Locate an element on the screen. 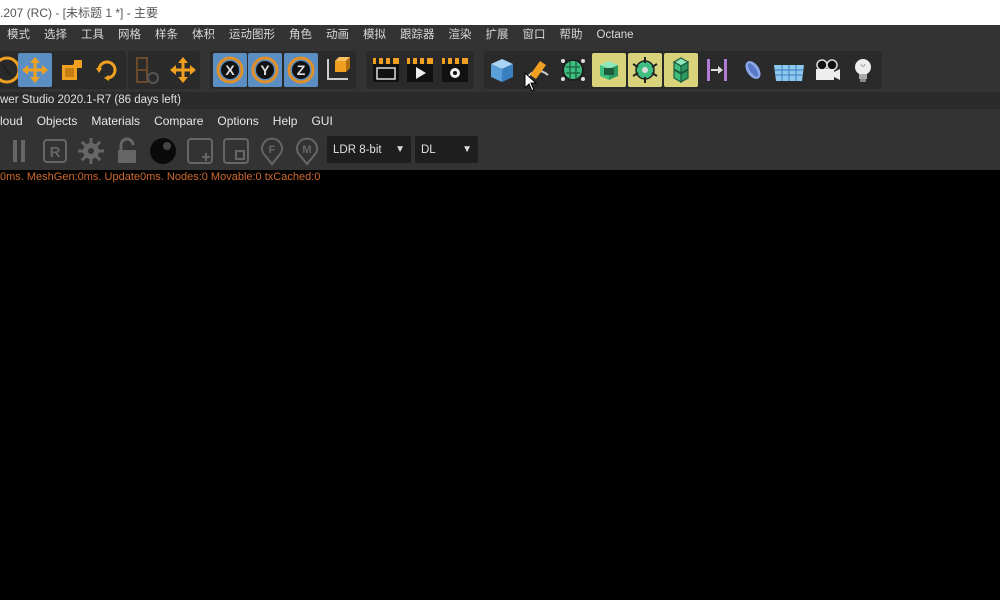  menu-spline: 样条 is located at coordinates (166, 35).